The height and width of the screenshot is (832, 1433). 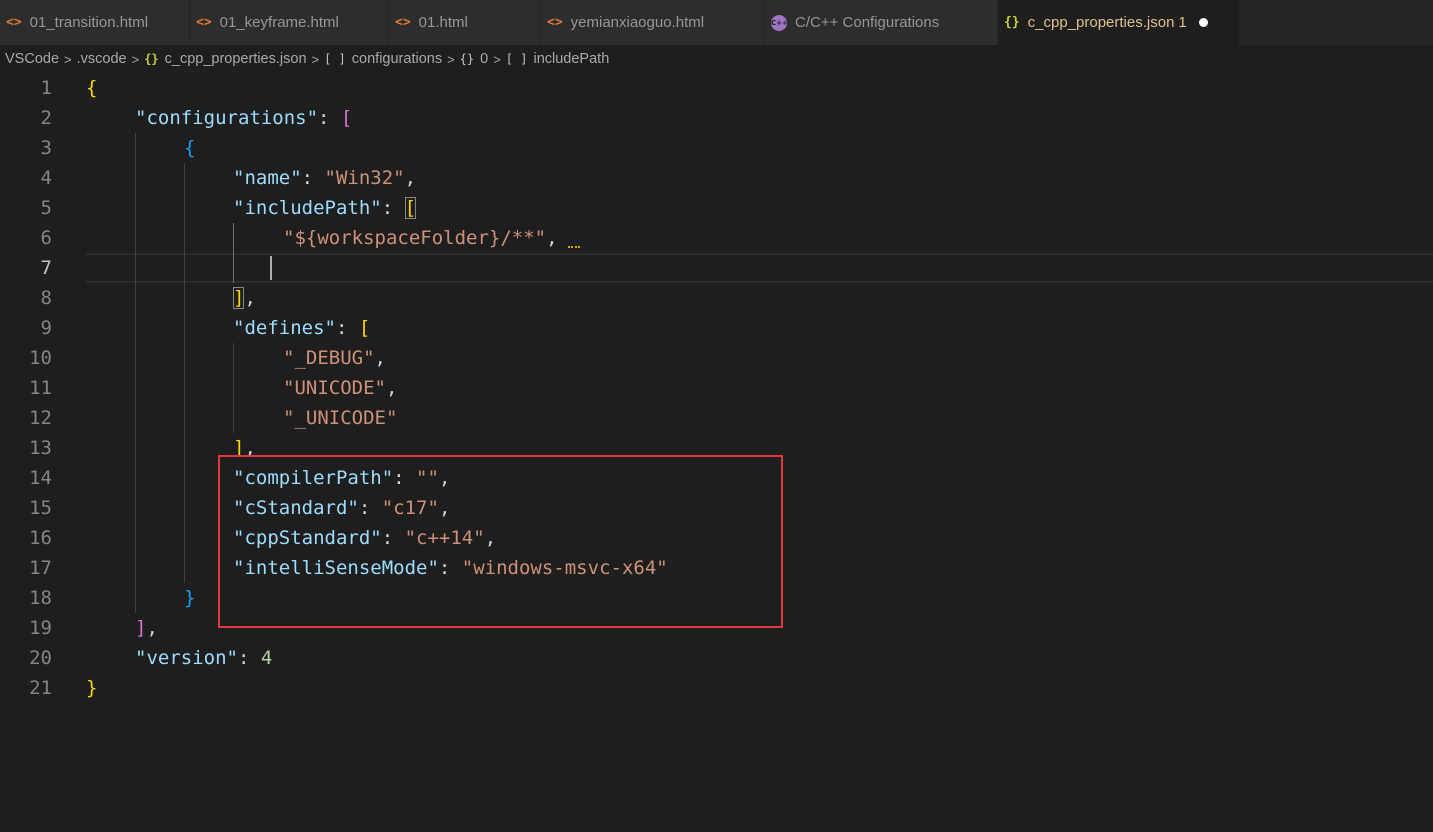 I want to click on tab-01-keyframe-html: <> 01_keyframe.html, so click(x=289, y=22).